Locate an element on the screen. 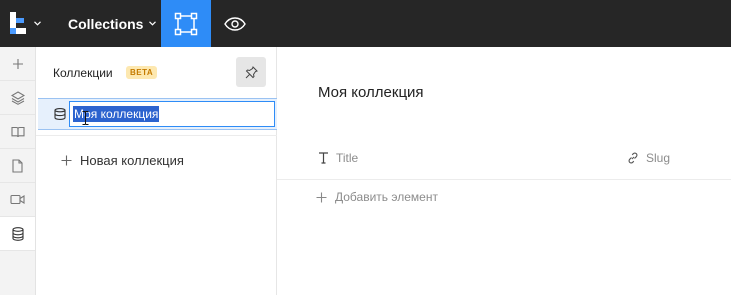  text-icon is located at coordinates (323, 158).